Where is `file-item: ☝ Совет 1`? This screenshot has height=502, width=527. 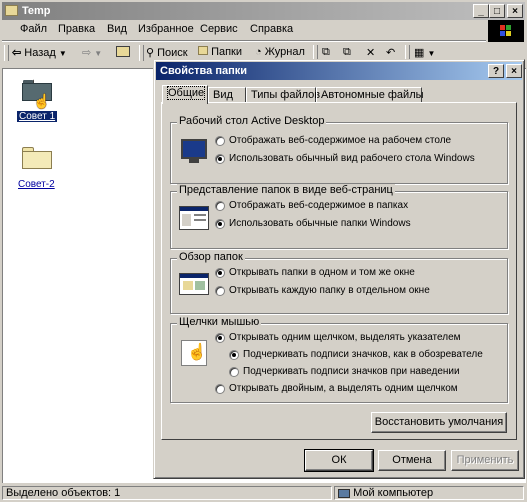 file-item: ☝ Совет 1 is located at coordinates (40, 103).